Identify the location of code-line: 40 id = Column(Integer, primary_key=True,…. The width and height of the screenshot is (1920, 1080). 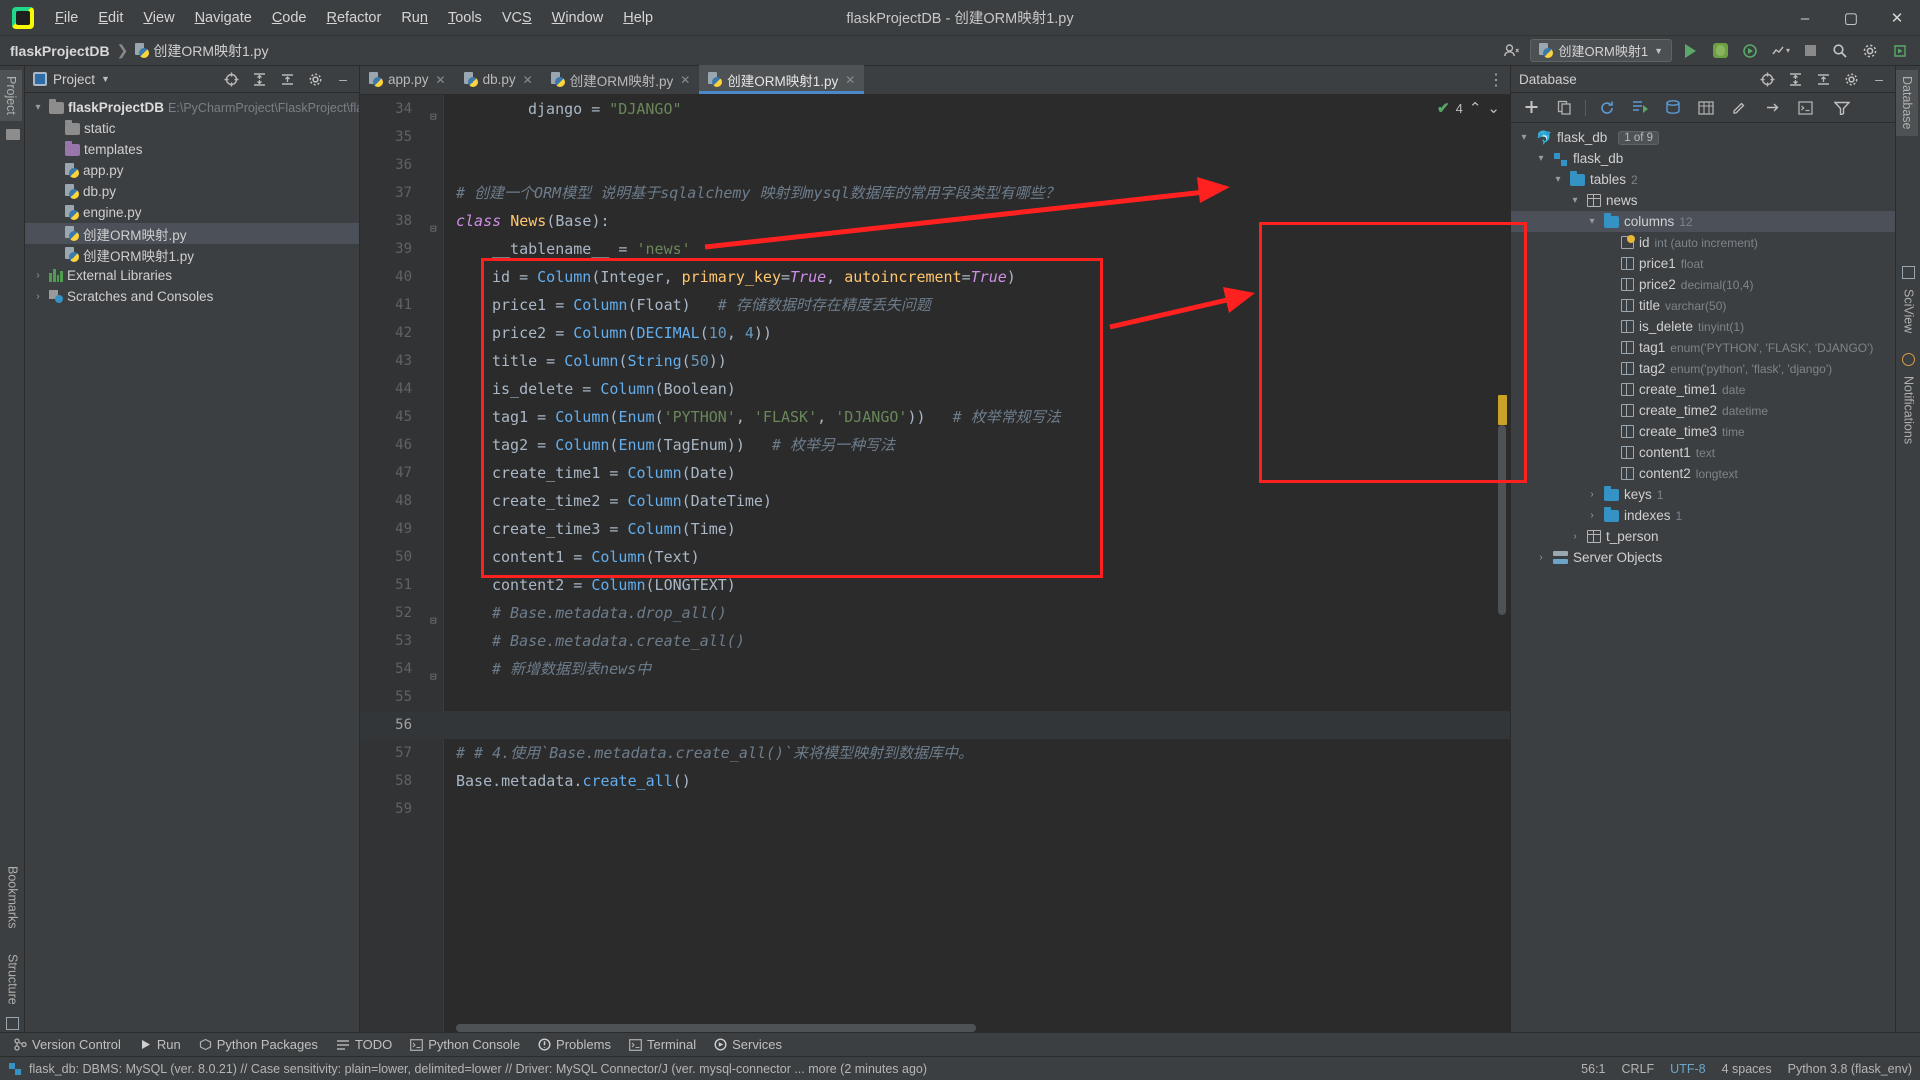
(935, 277).